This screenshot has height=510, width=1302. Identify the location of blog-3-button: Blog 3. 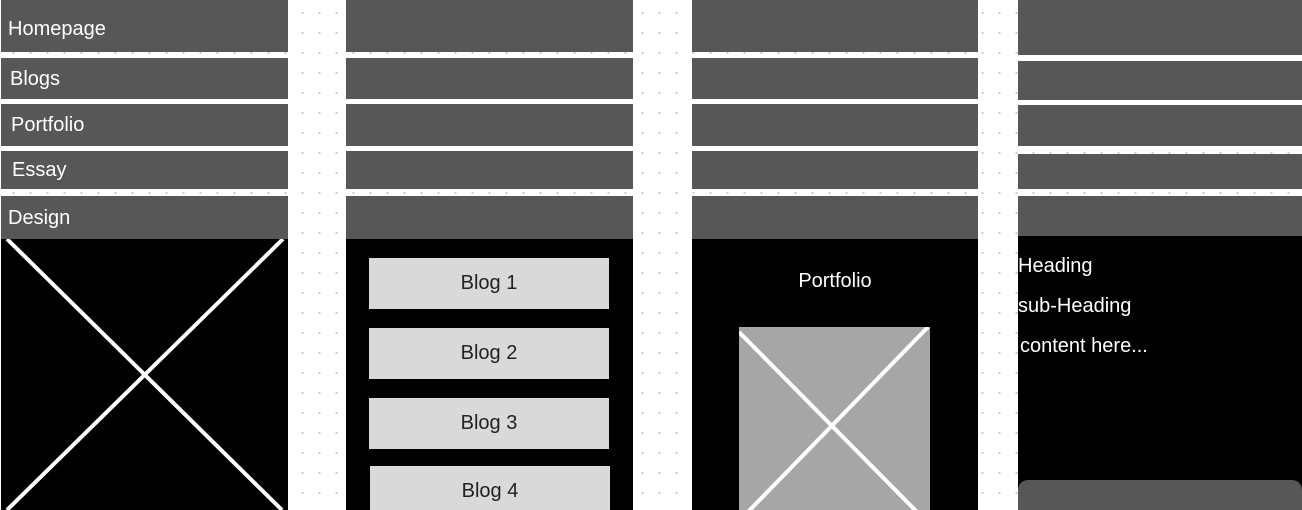
(489, 423).